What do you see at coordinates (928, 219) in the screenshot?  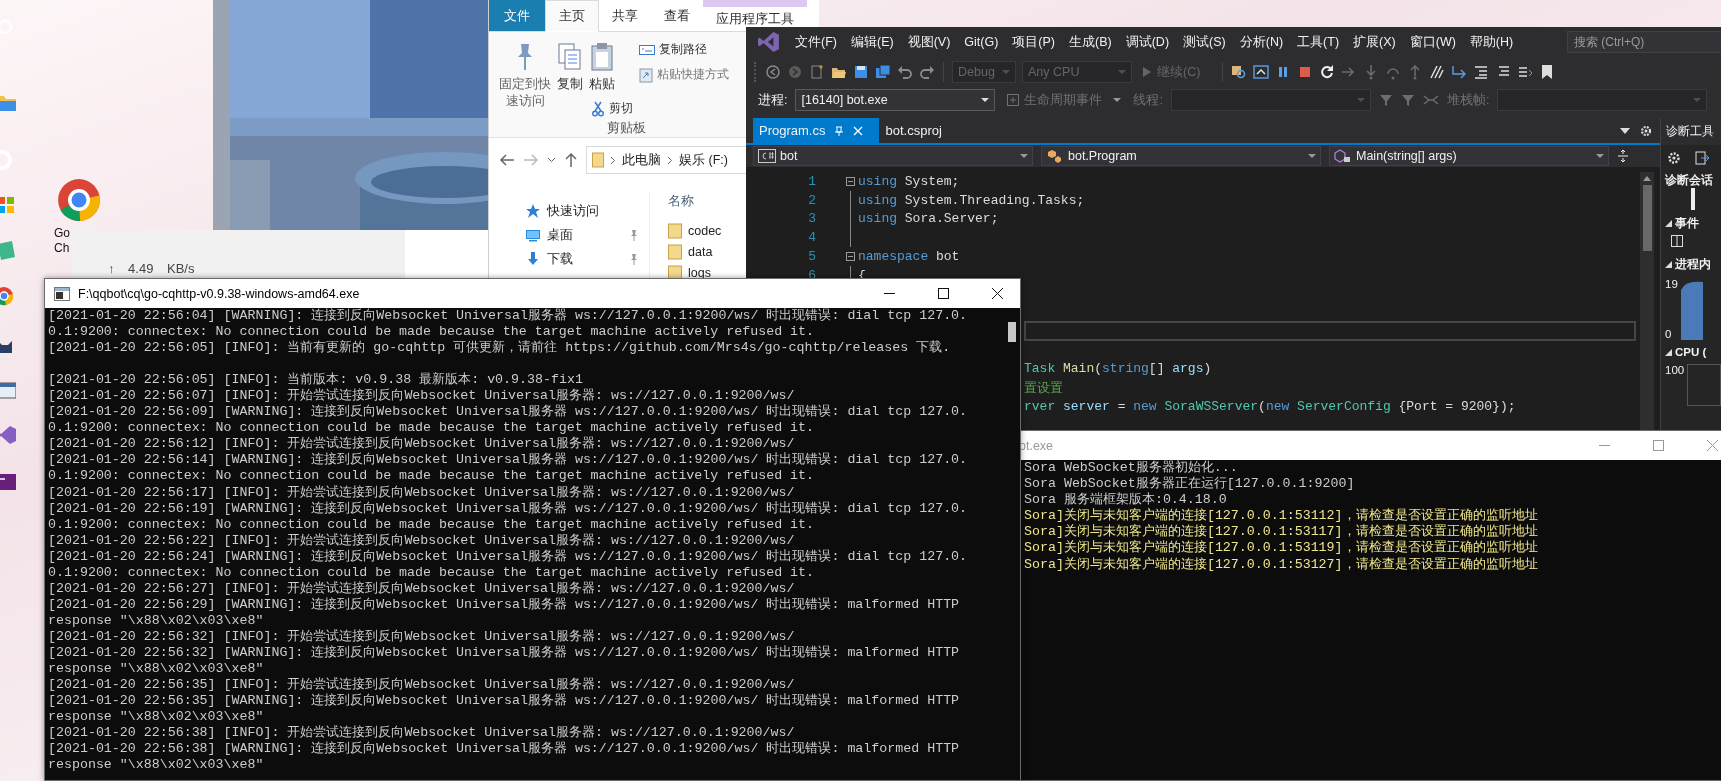 I see `code-line: using Sora.Server;` at bounding box center [928, 219].